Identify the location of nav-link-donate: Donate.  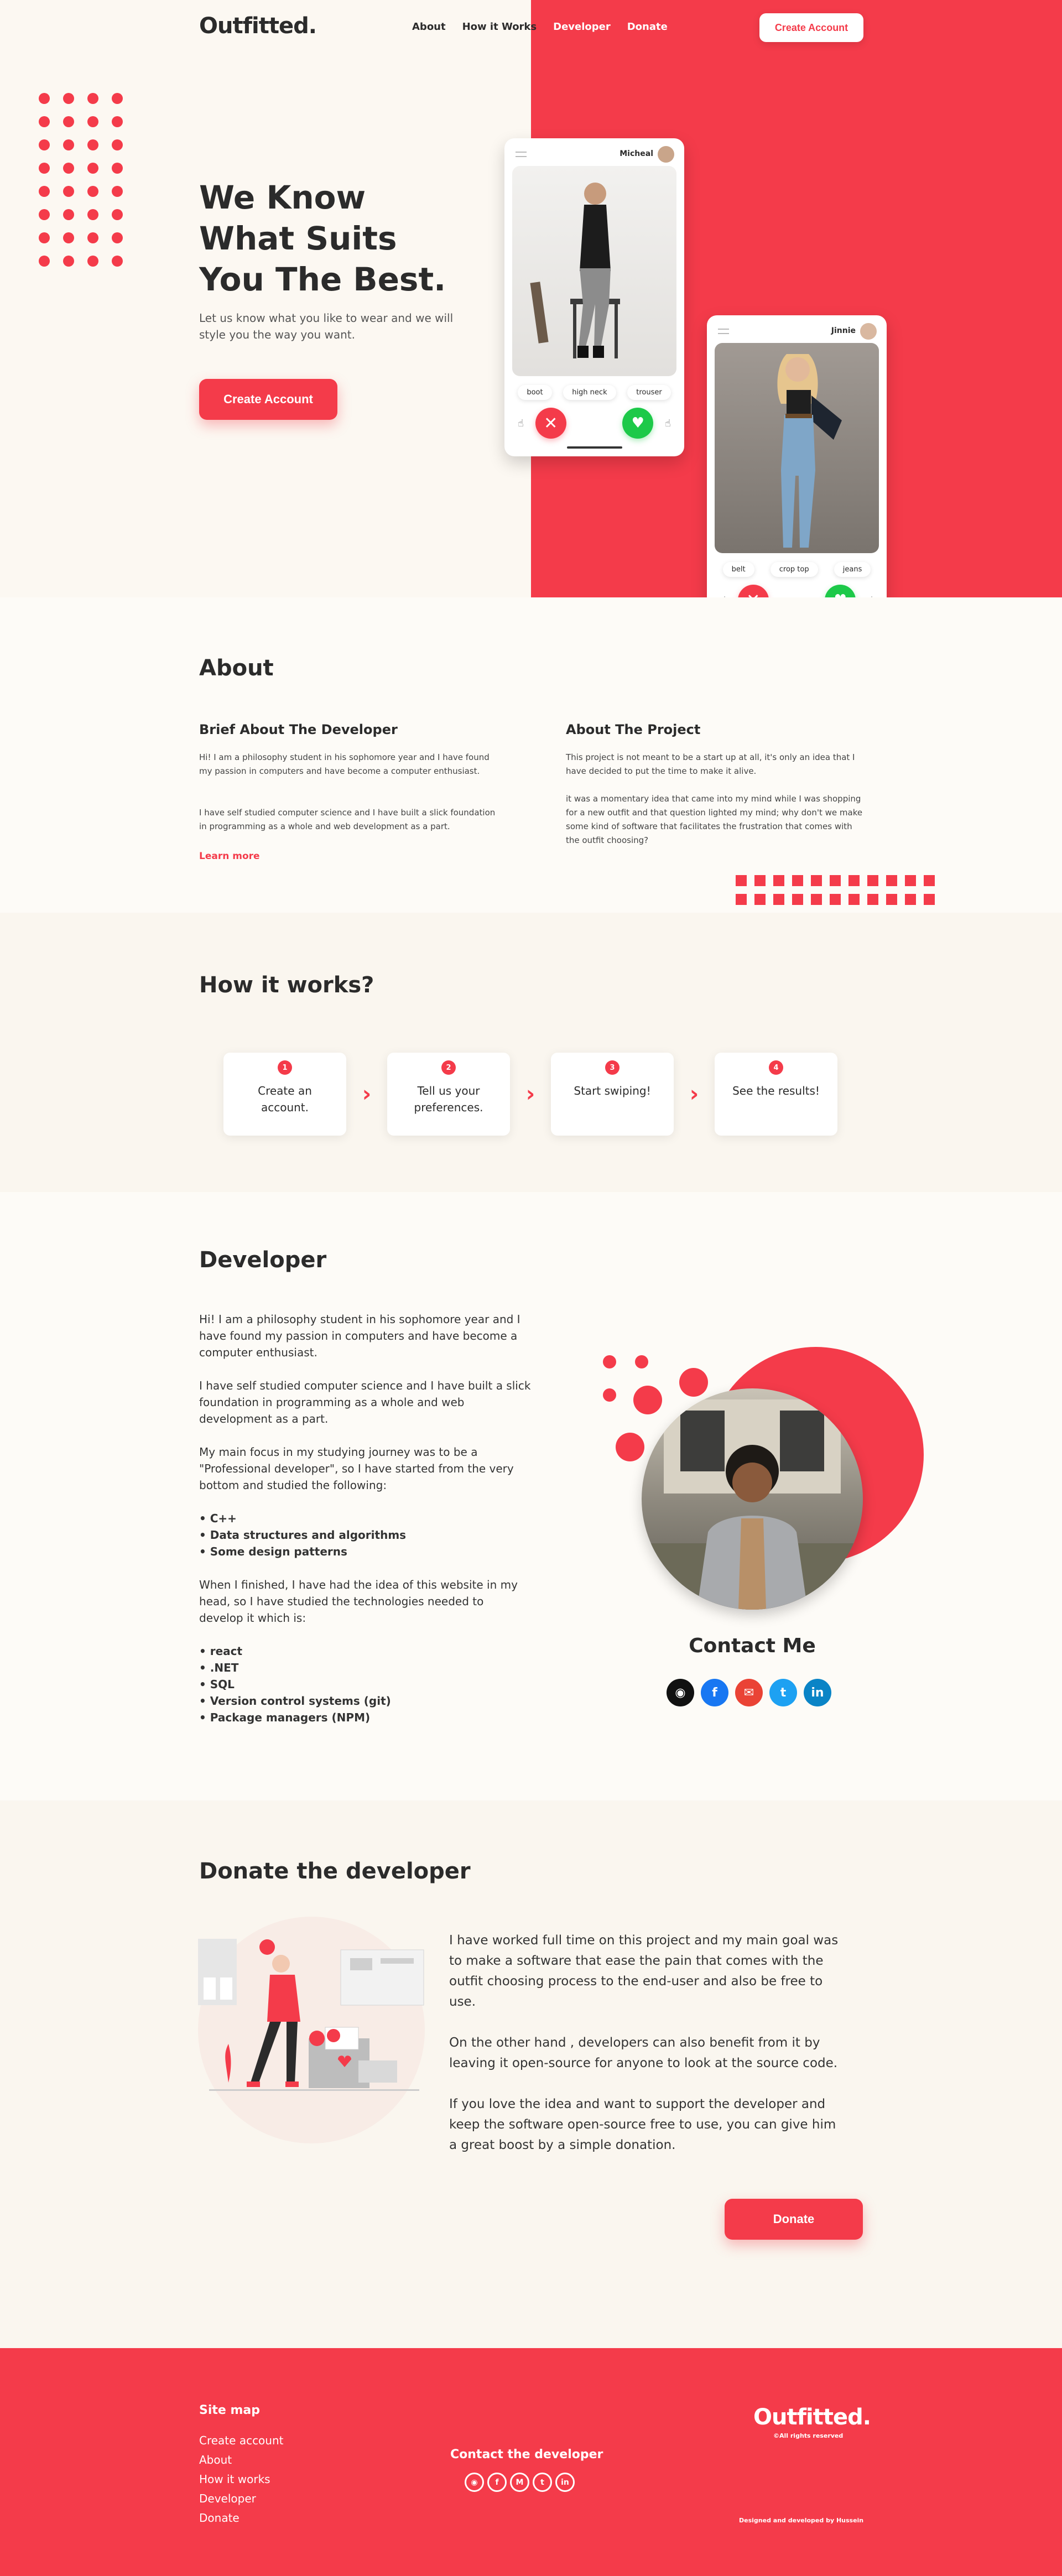
(647, 27).